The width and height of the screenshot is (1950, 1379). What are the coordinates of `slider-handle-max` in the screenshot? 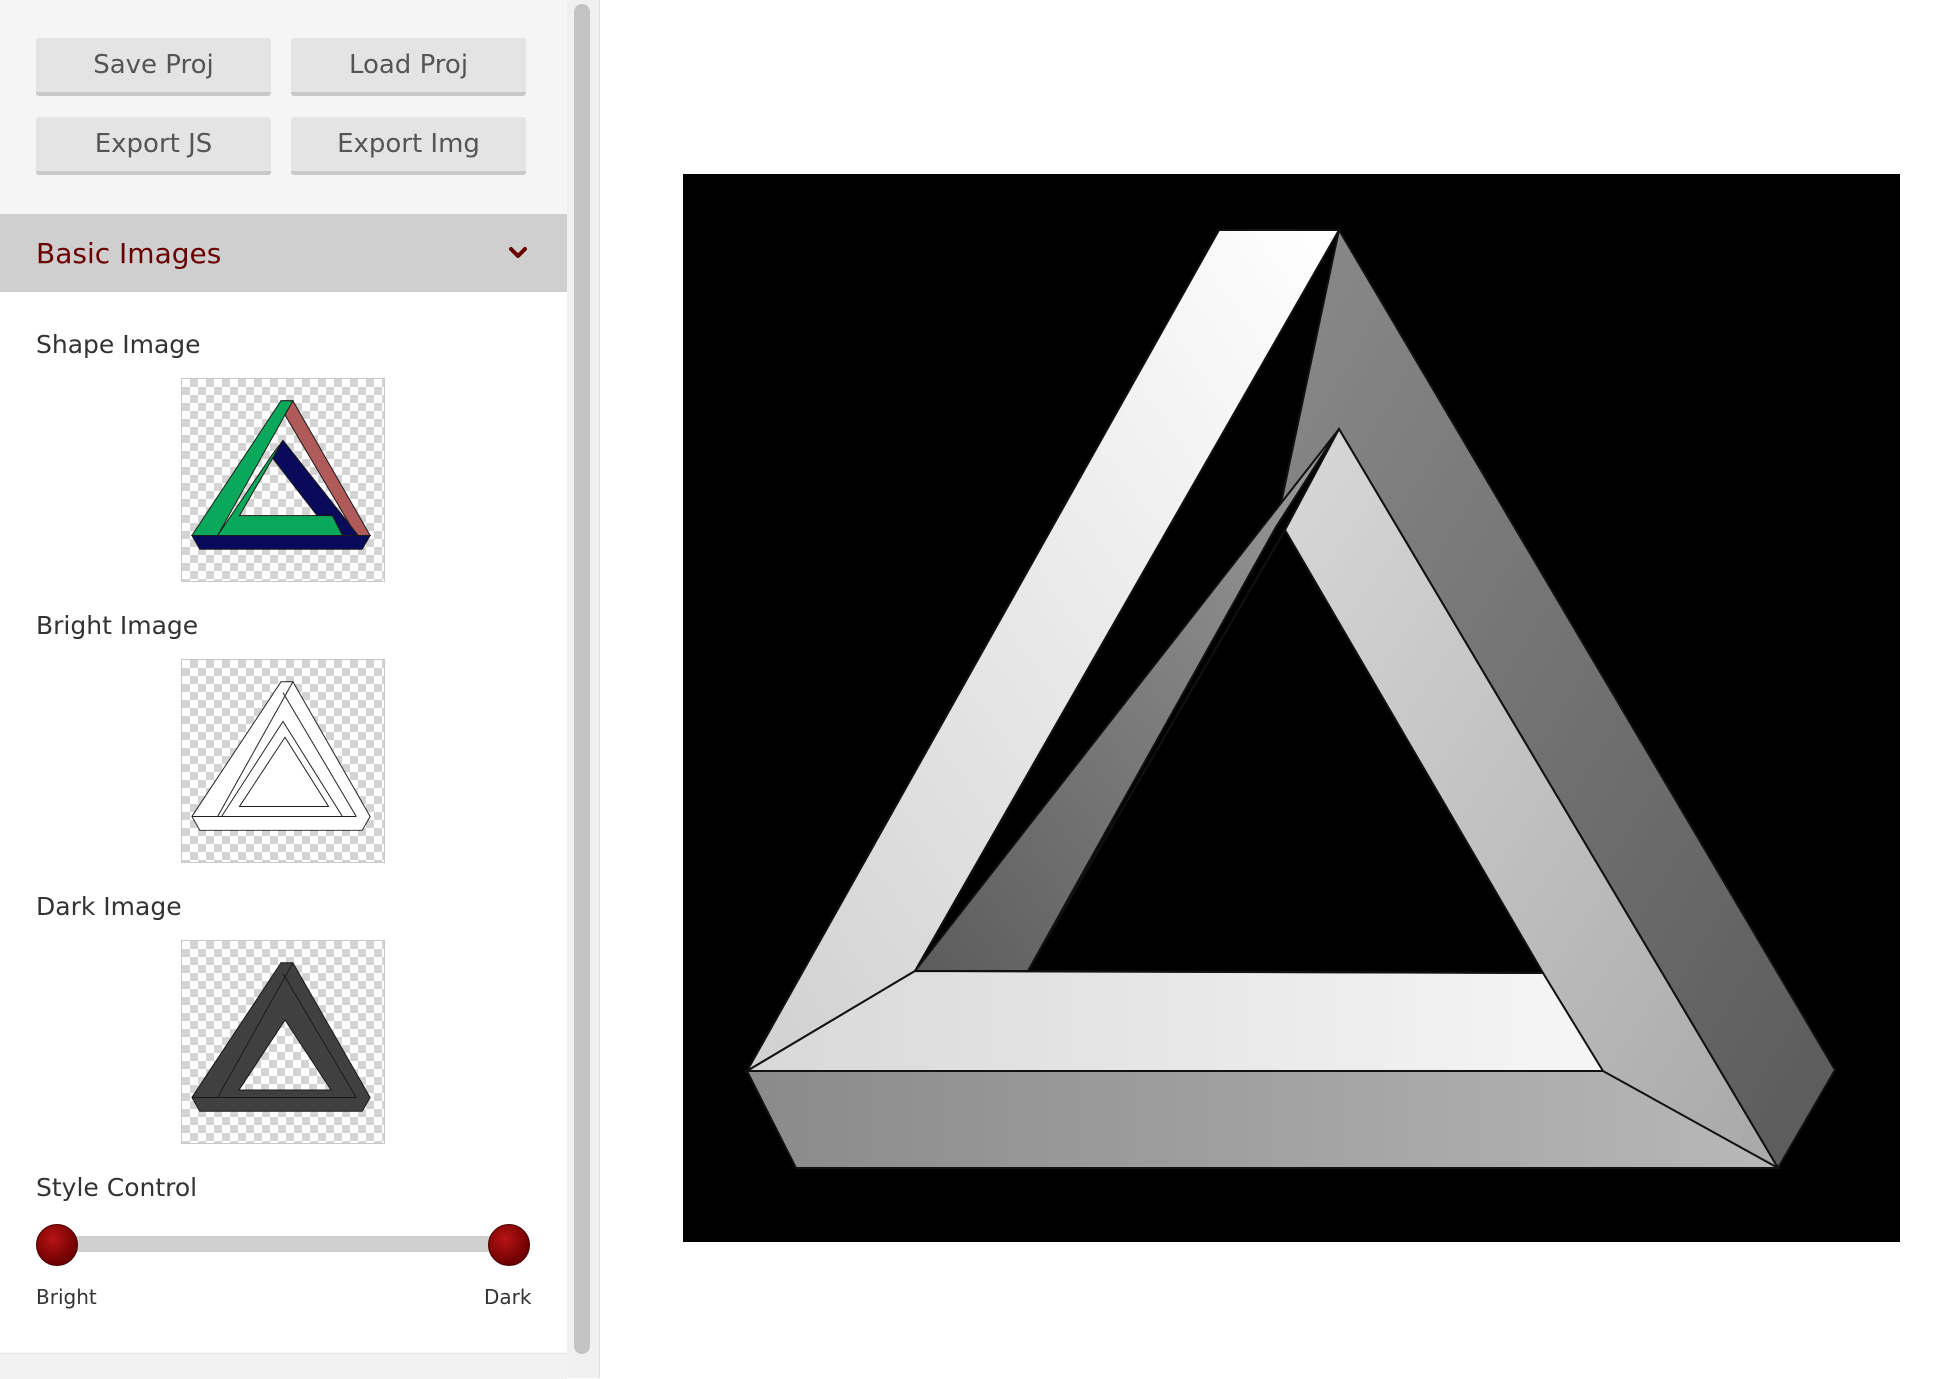 It's located at (509, 1245).